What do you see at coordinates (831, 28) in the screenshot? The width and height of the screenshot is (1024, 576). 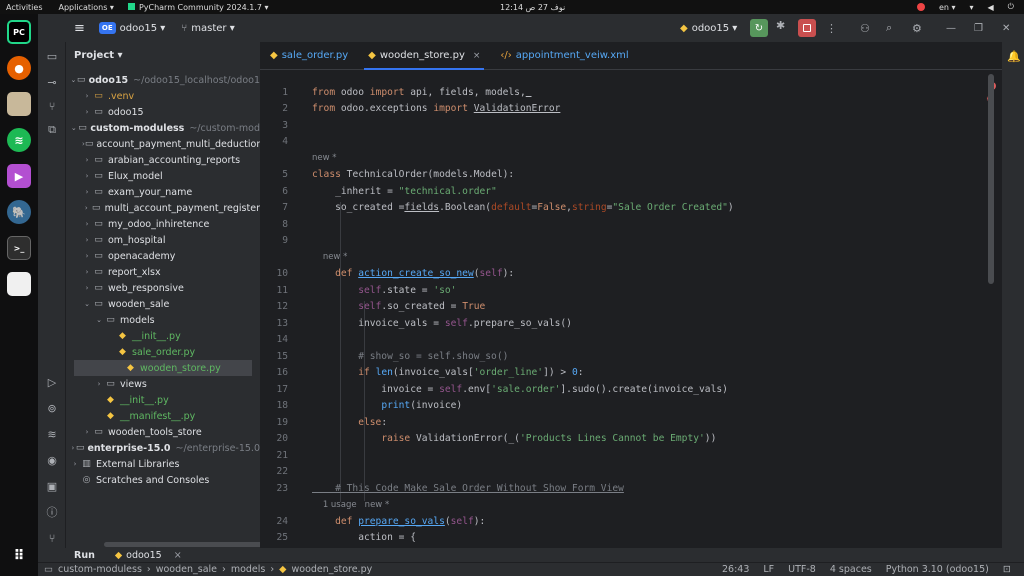 I see `more-actions-icon: ⋮` at bounding box center [831, 28].